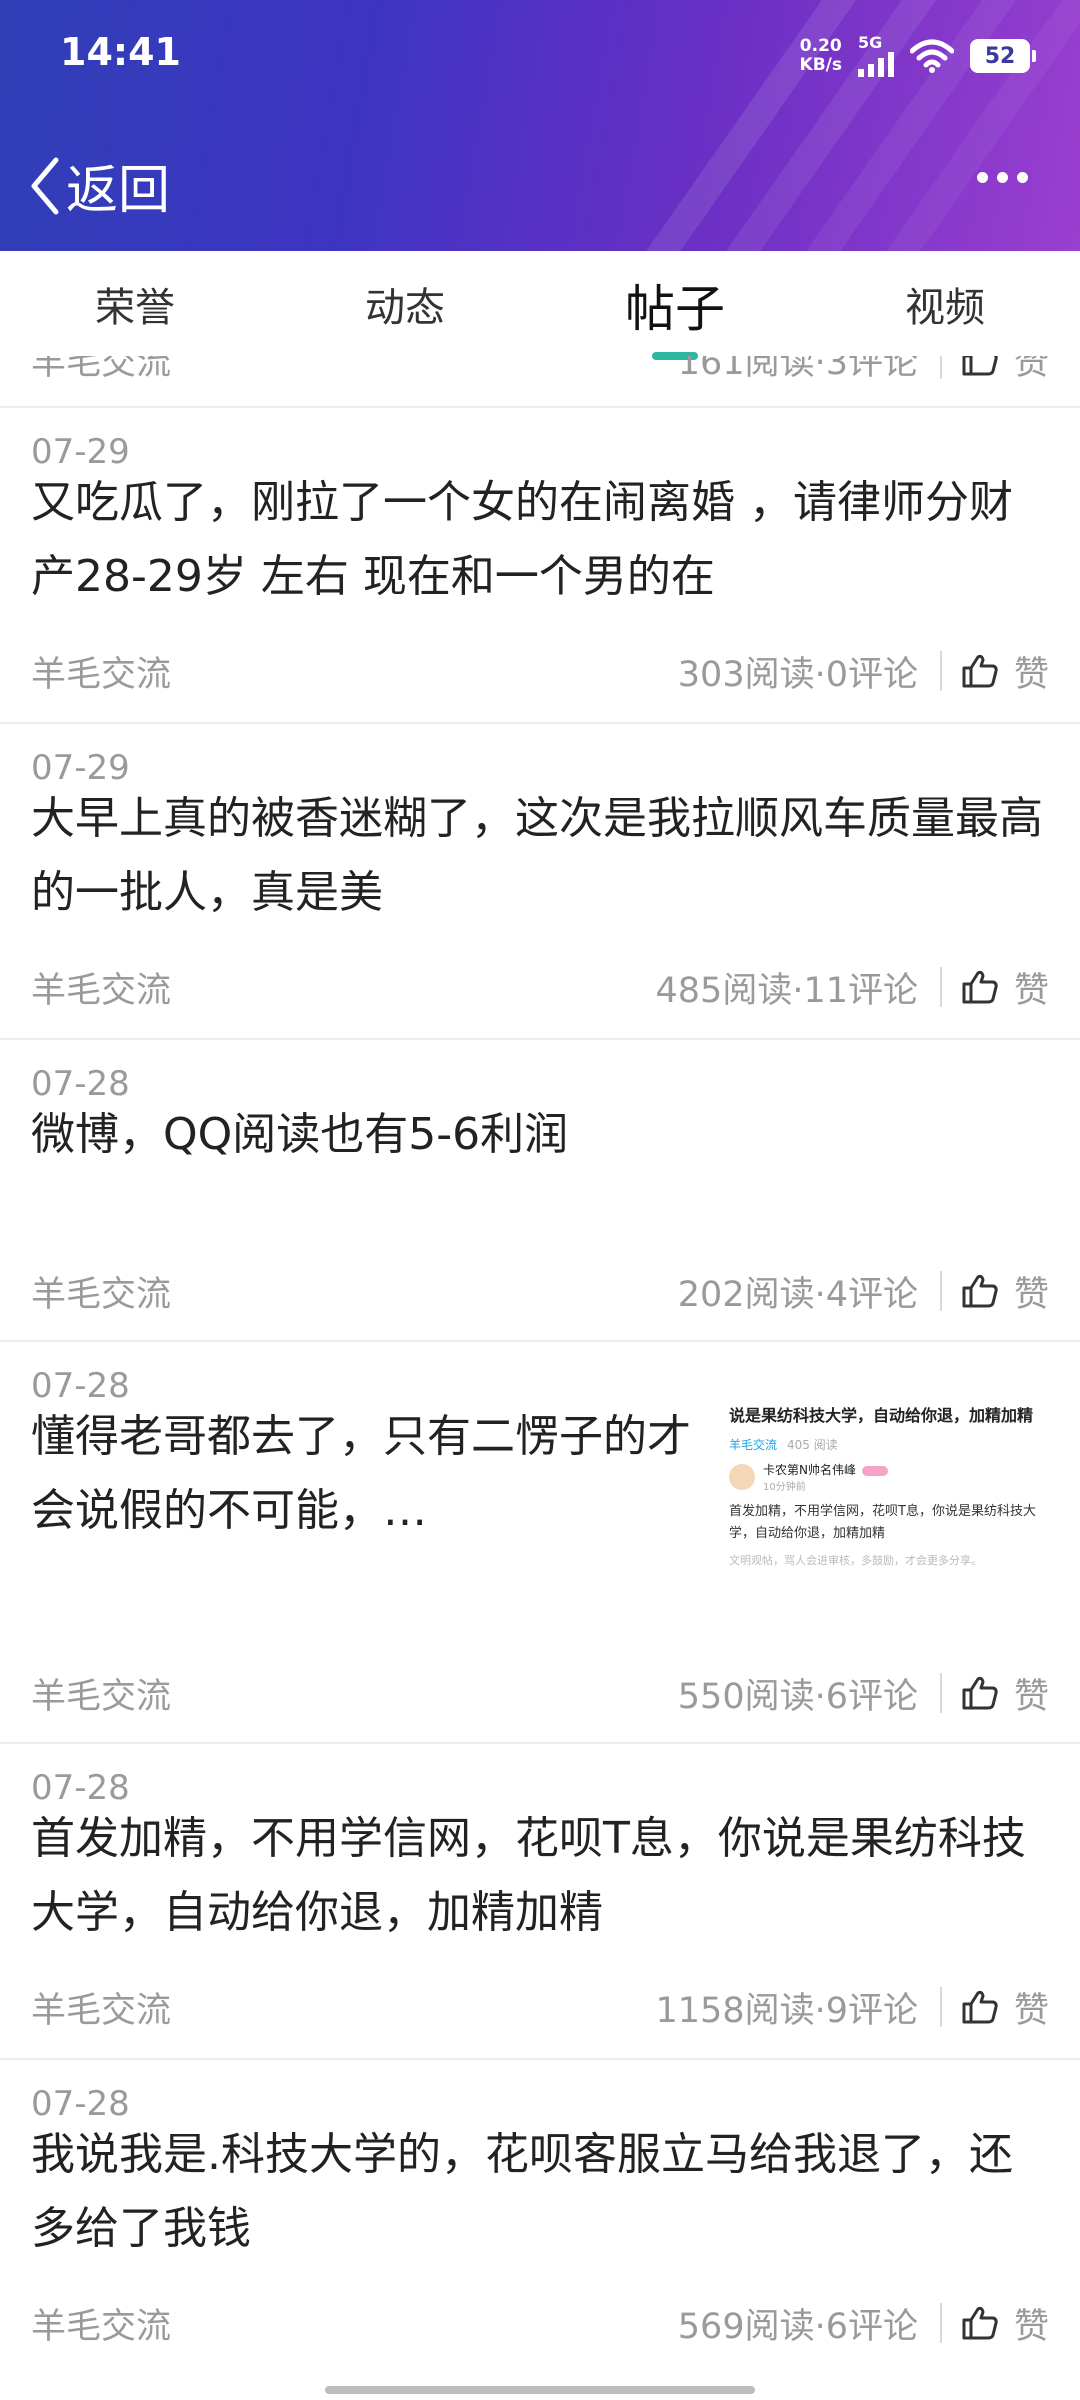  I want to click on battery-icon: 52, so click(1003, 56).